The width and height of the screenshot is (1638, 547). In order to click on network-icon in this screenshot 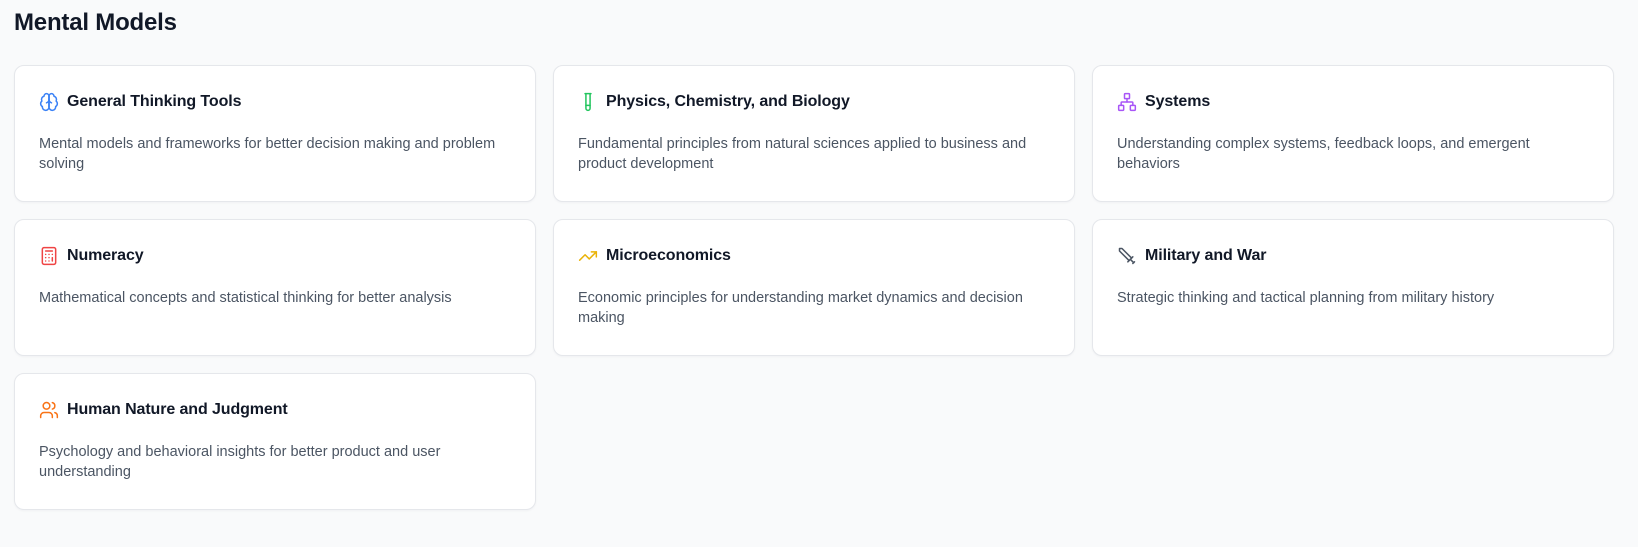, I will do `click(1127, 102)`.